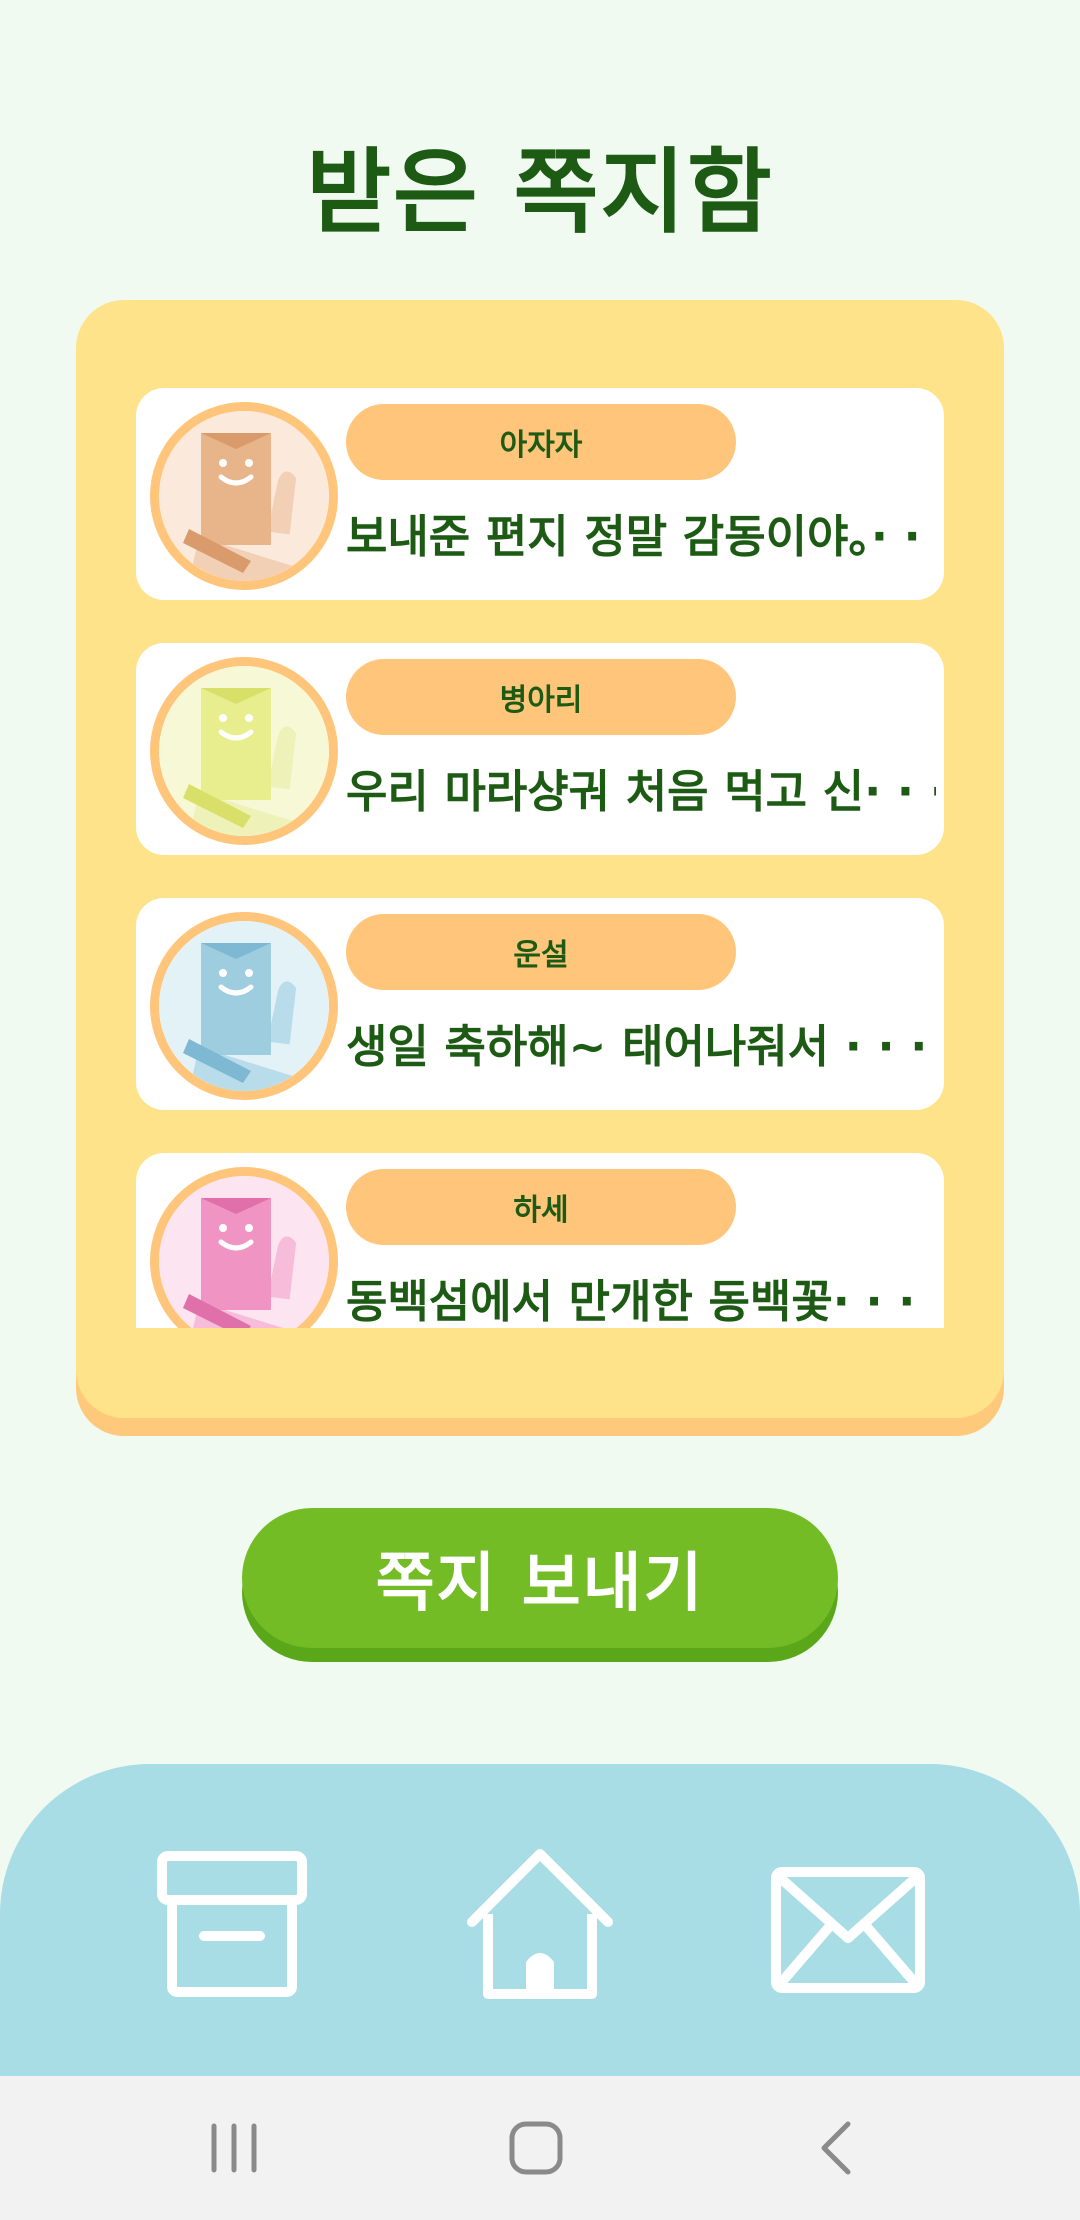 The height and width of the screenshot is (2220, 1080). I want to click on message-item: 운설 생일 축하해~ 태어나줘서 · · ·, so click(540, 1004).